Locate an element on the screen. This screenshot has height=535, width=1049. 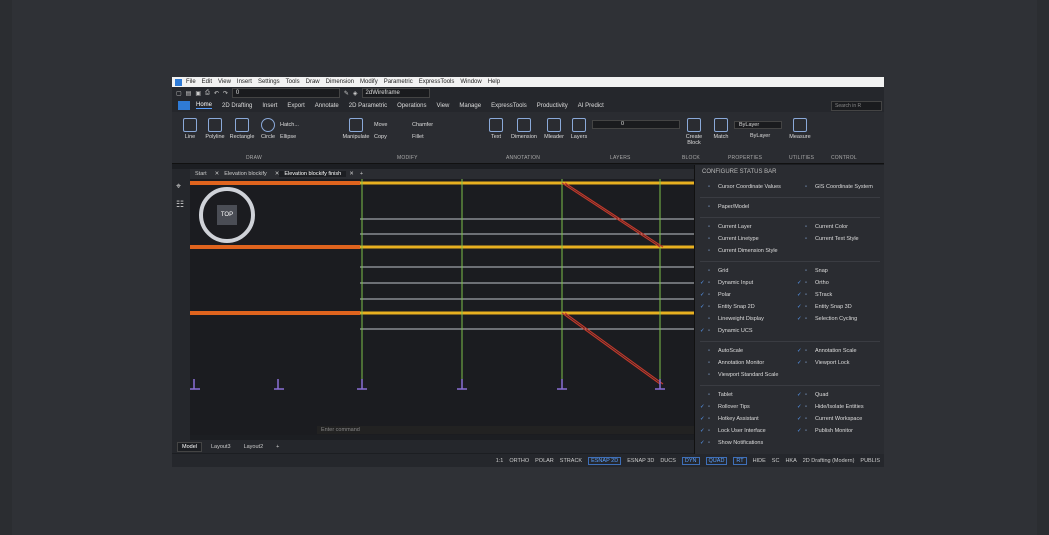
status-option-gis-coordinate-system: ▫ GIS Coordinate System is located at coordinates (835, 187).